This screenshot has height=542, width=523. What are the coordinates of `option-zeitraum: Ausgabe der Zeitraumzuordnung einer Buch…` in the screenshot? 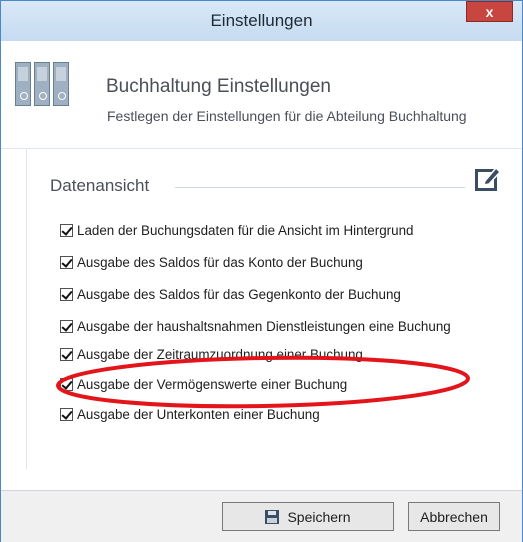 It's located at (211, 354).